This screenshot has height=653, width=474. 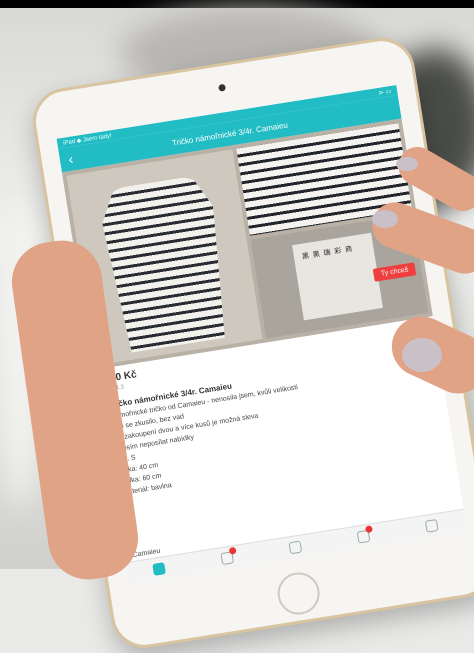 What do you see at coordinates (385, 92) in the screenshot?
I see `status-right: ⊳ ▭` at bounding box center [385, 92].